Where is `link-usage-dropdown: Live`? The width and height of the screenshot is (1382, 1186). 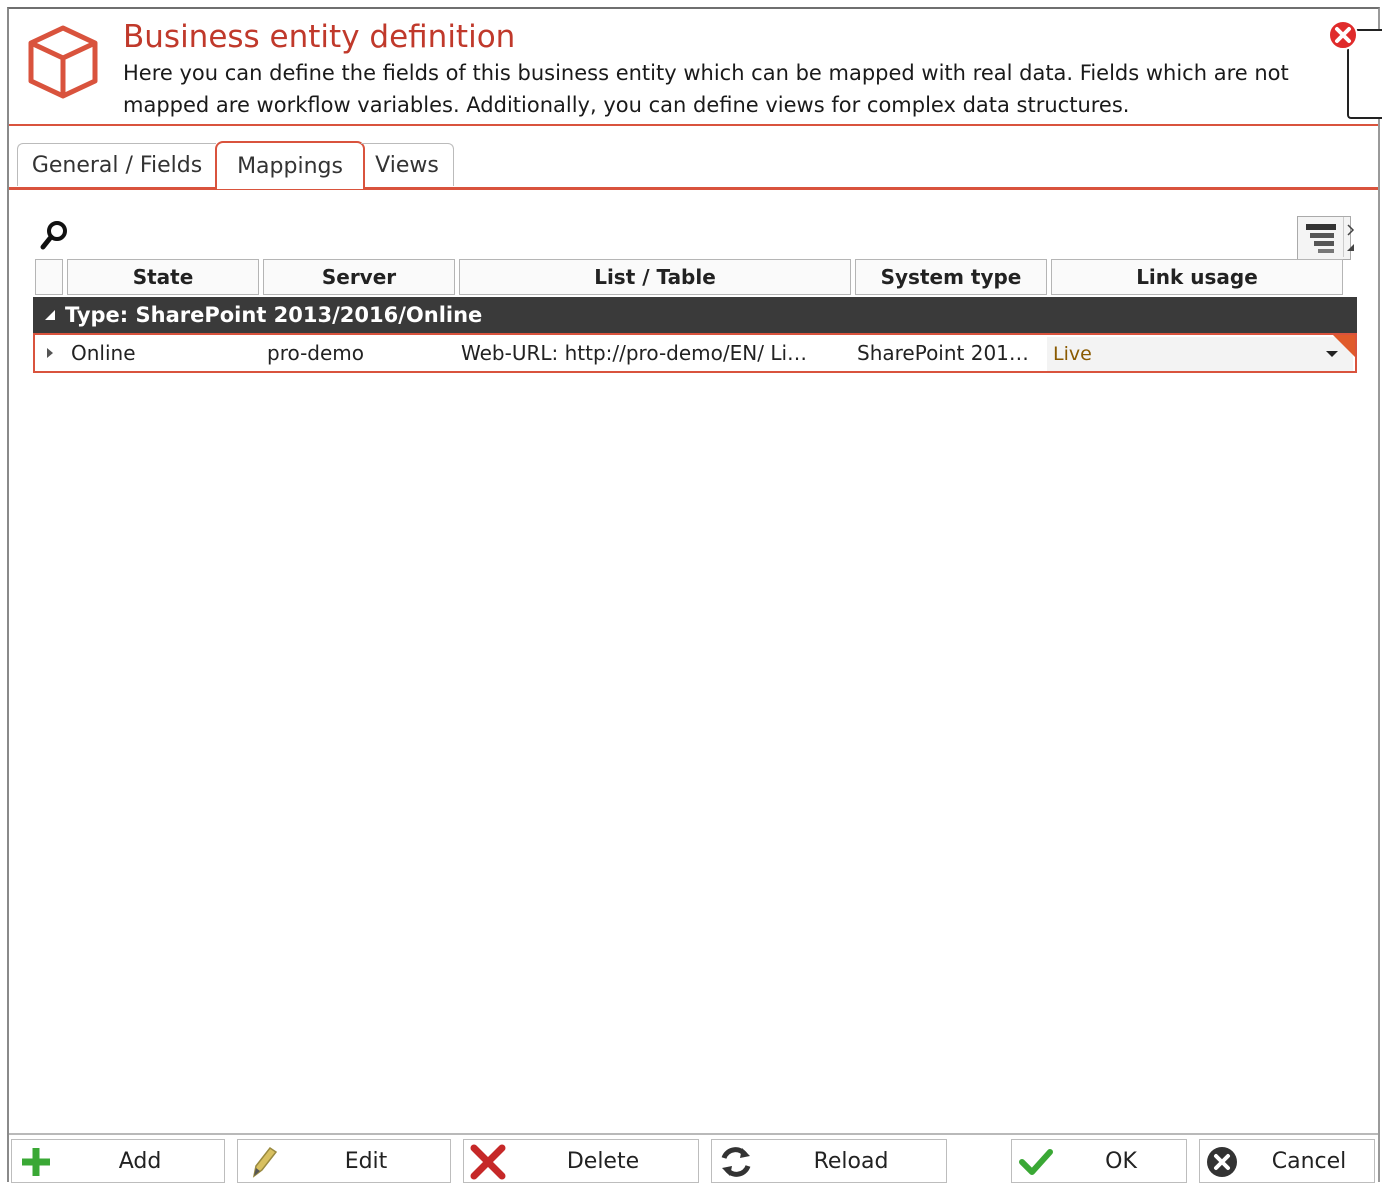
link-usage-dropdown: Live is located at coordinates (1200, 354).